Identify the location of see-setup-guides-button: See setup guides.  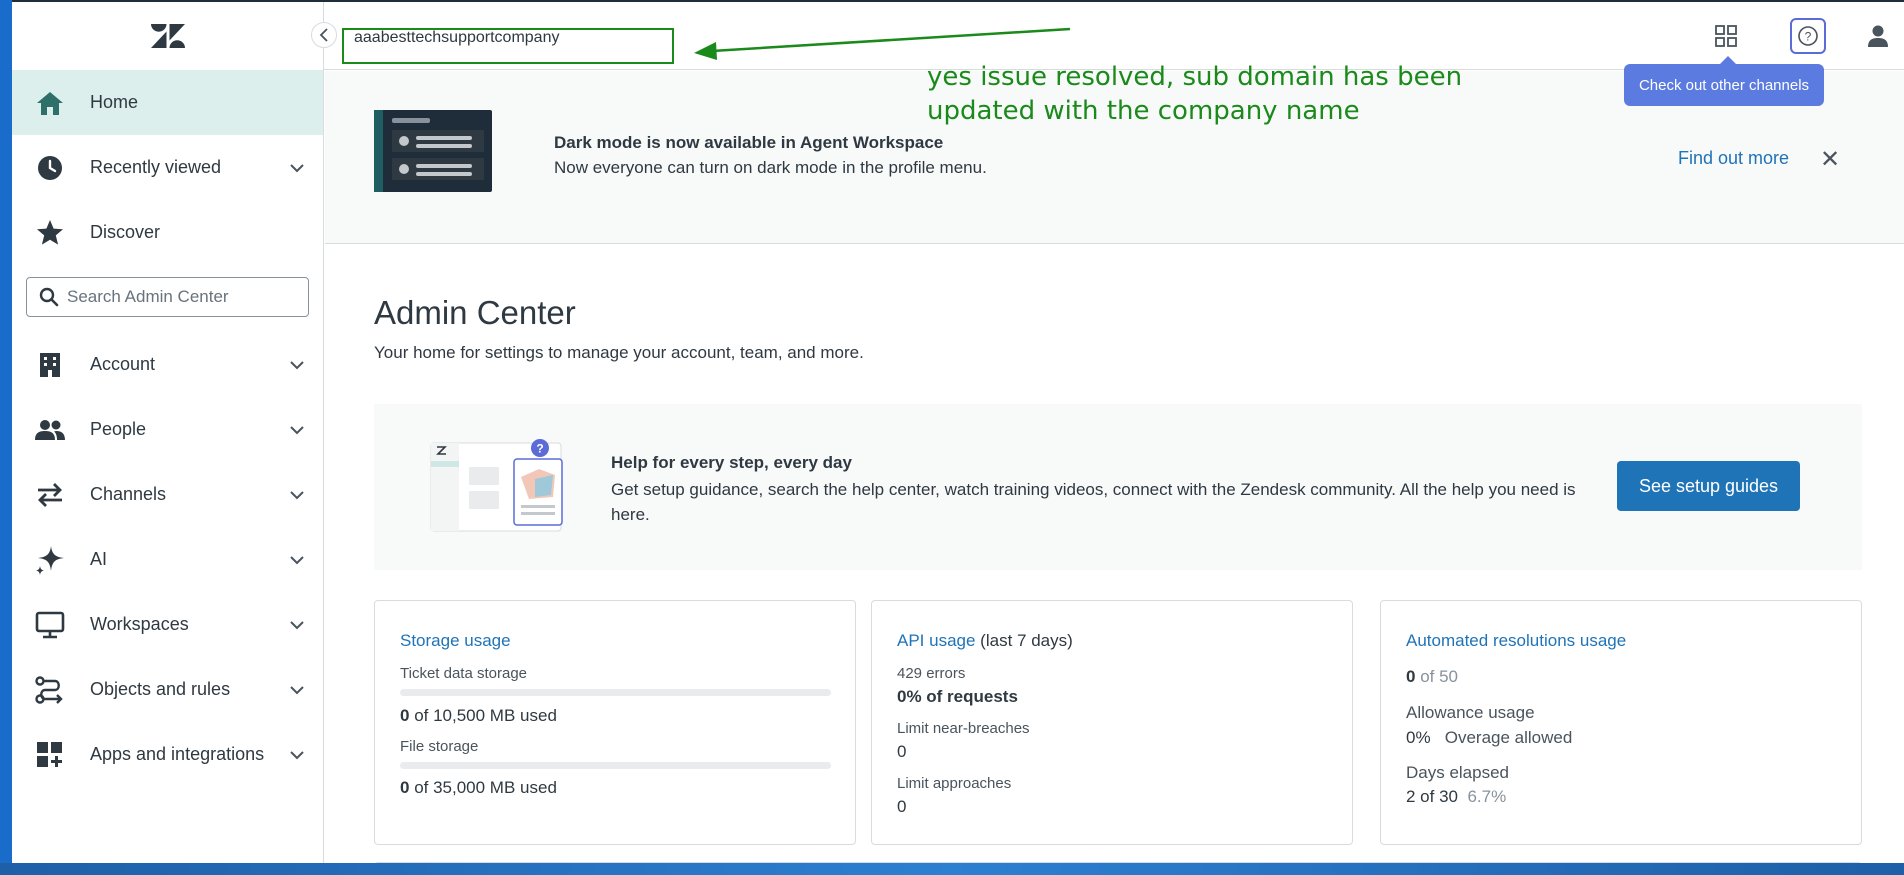
(1708, 486).